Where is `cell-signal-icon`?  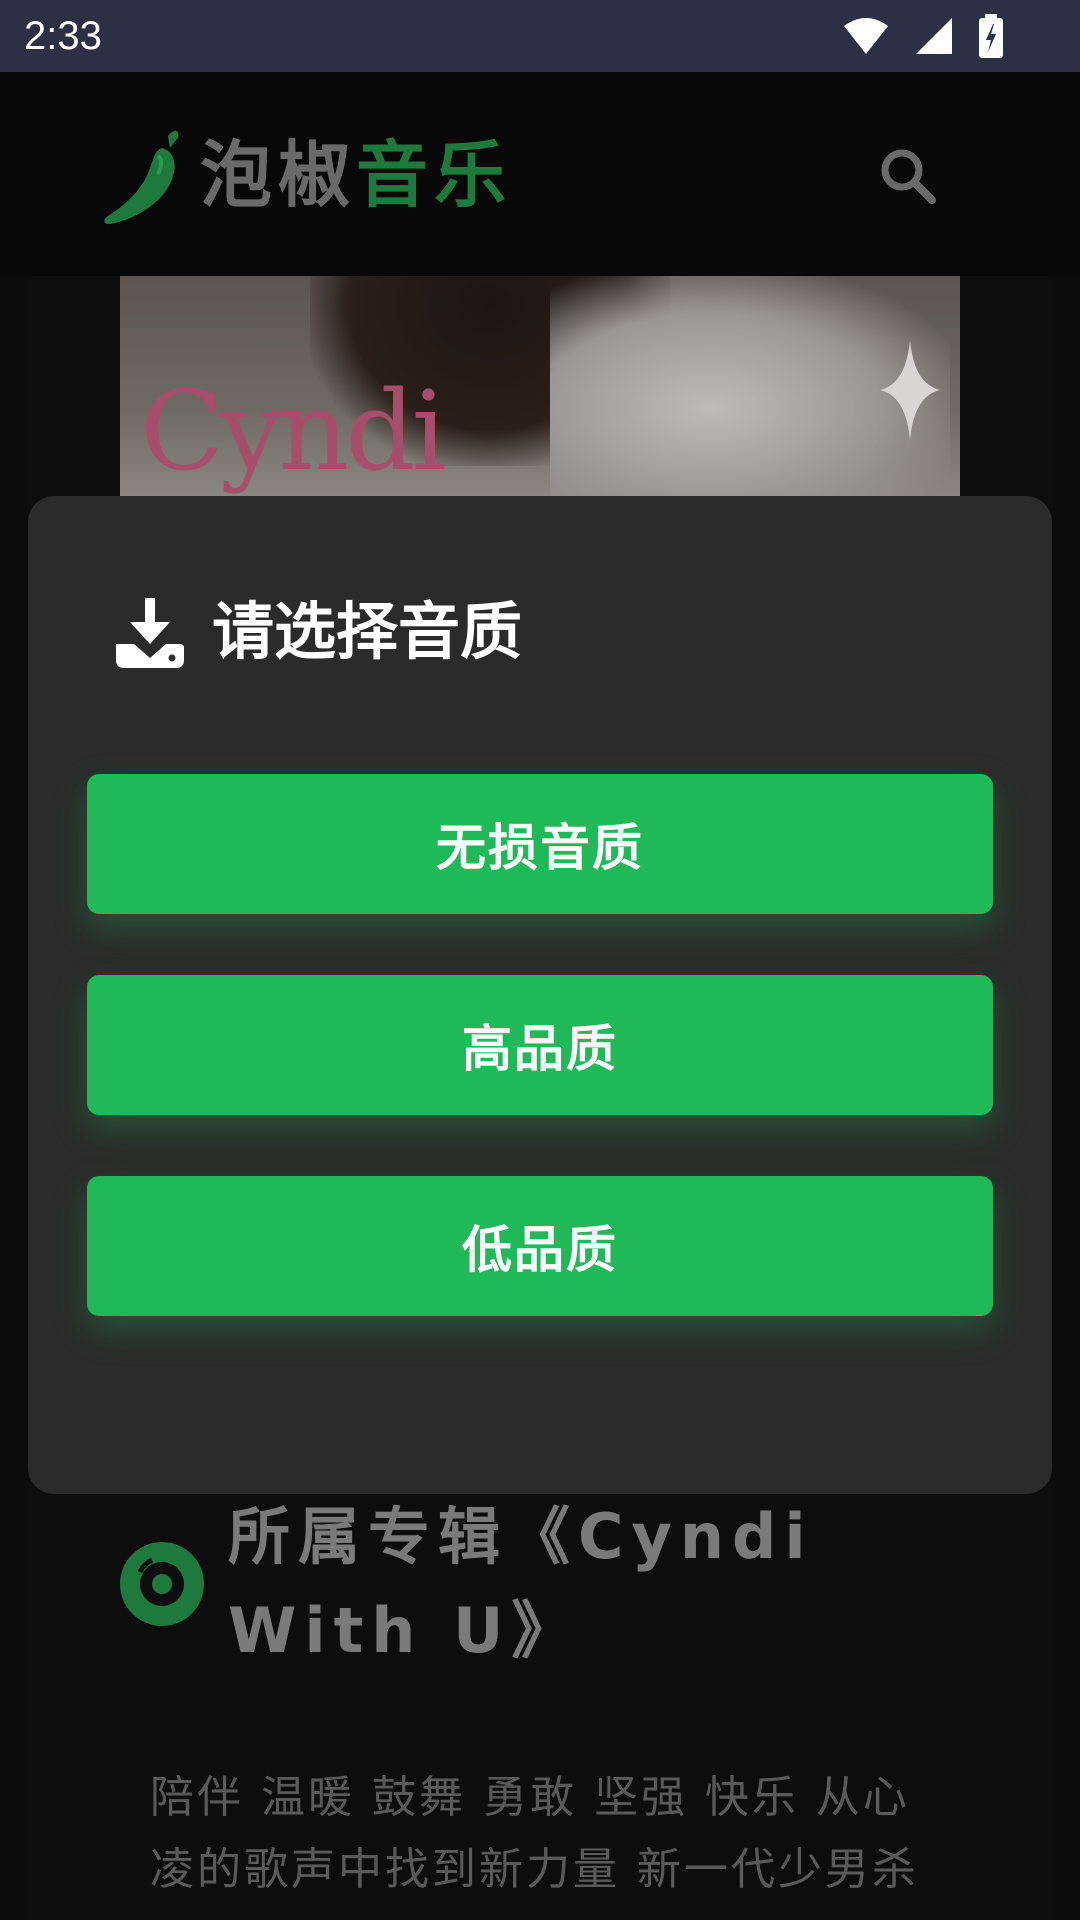
cell-signal-icon is located at coordinates (934, 36).